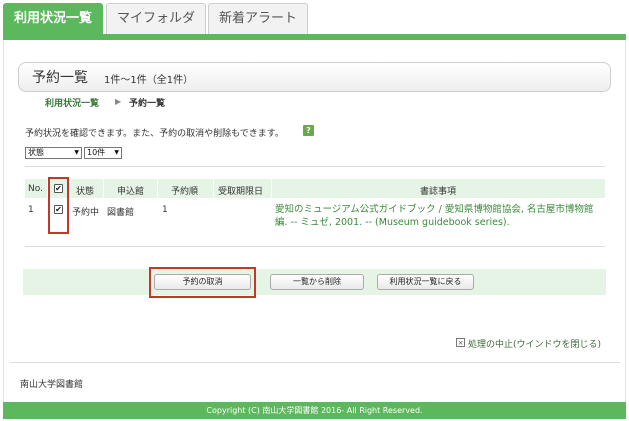  What do you see at coordinates (52, 385) in the screenshot?
I see `footer-library-name: 南山大学図書館` at bounding box center [52, 385].